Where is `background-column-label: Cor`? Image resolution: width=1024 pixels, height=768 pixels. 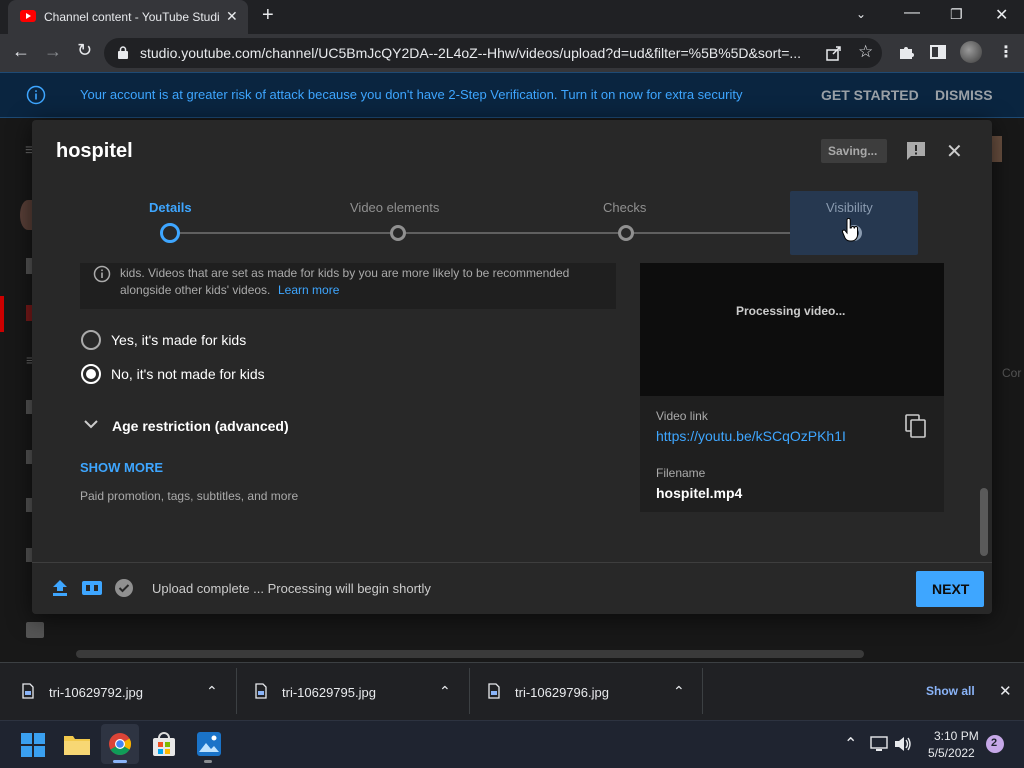
background-column-label: Cor is located at coordinates (1012, 373).